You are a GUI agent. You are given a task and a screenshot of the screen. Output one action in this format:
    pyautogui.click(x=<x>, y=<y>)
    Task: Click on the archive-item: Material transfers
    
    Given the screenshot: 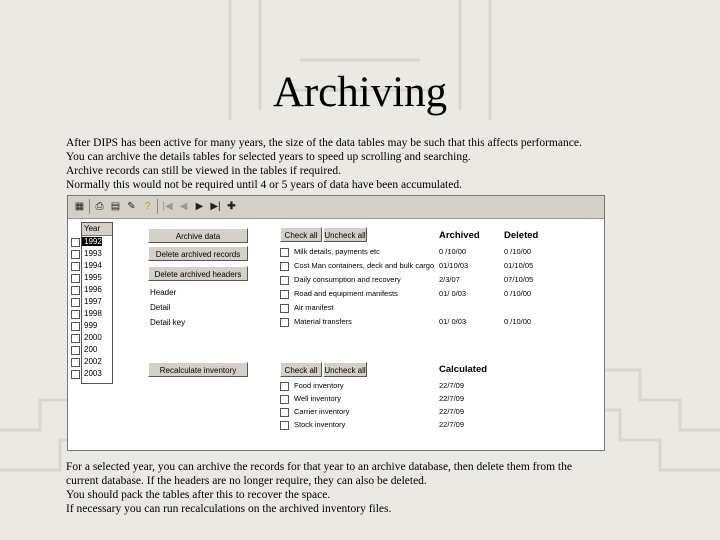 What is the action you would take?
    pyautogui.click(x=316, y=322)
    